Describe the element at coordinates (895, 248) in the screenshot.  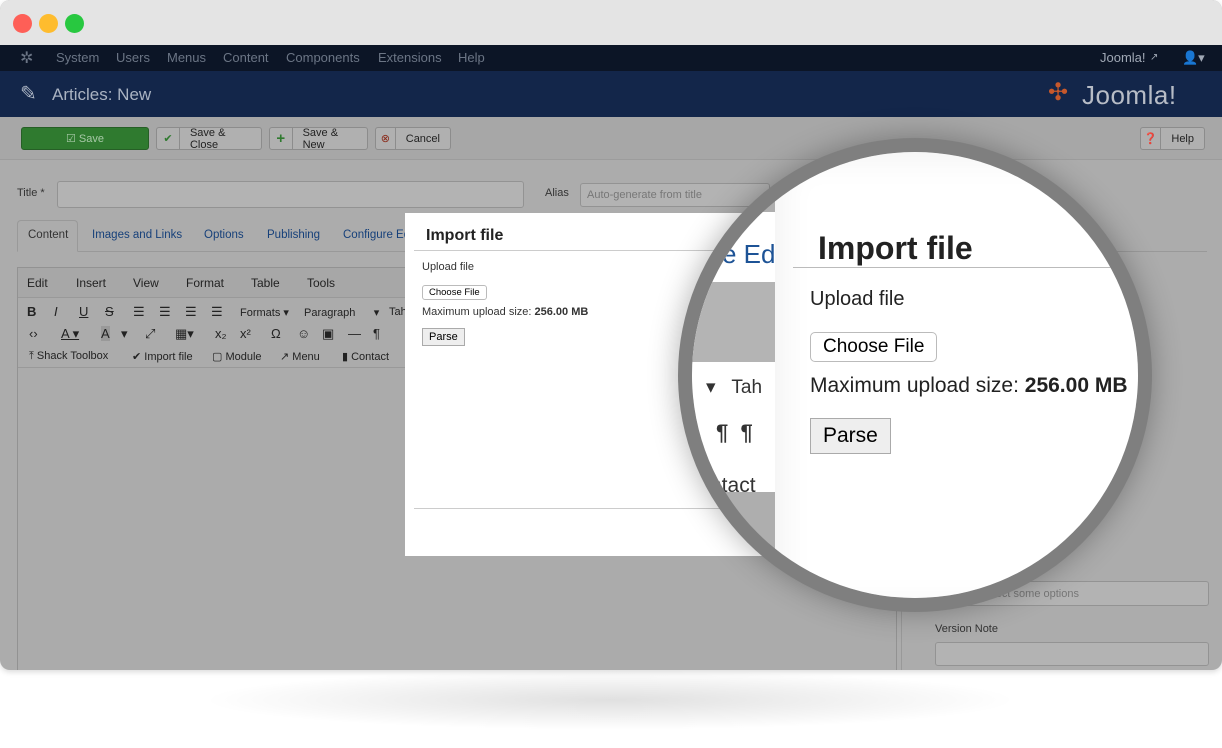
I see `magnified-modal-title: Import file` at that location.